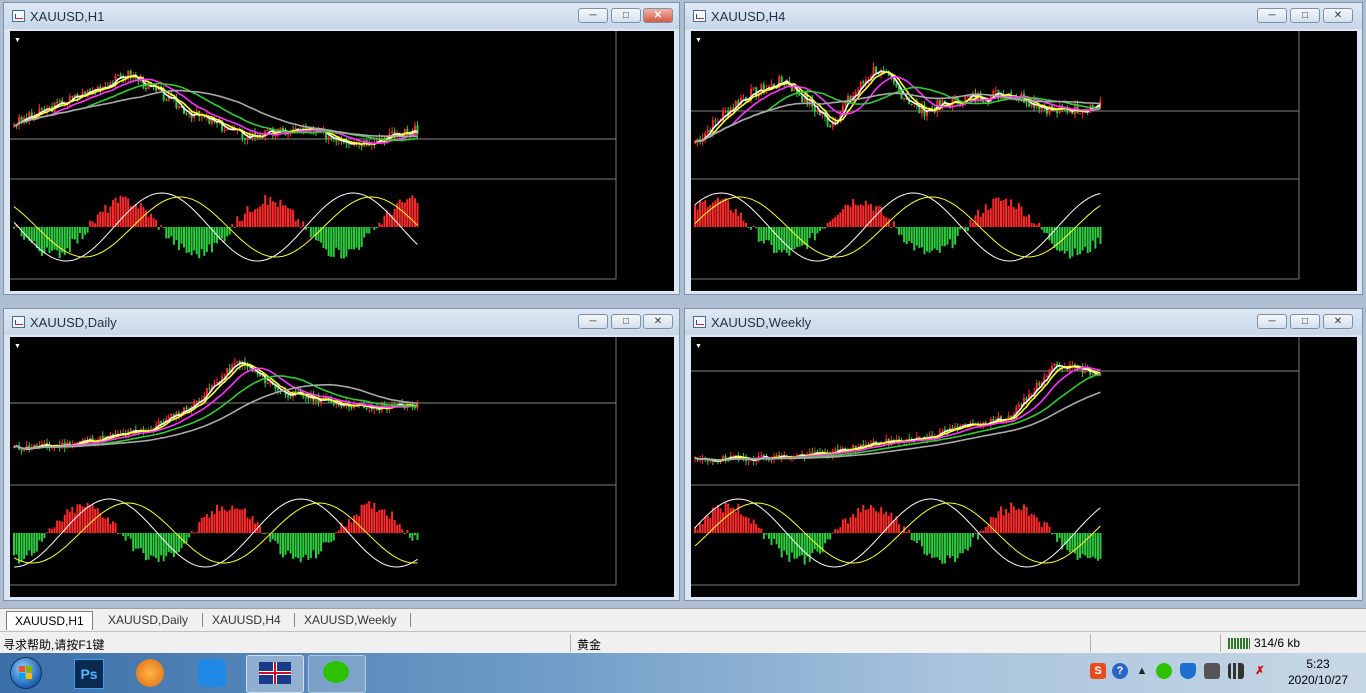 Image resolution: width=1366 pixels, height=693 pixels. I want to click on window-titlebar: XAUUSD,Daily ─ □ ✕, so click(341, 322).